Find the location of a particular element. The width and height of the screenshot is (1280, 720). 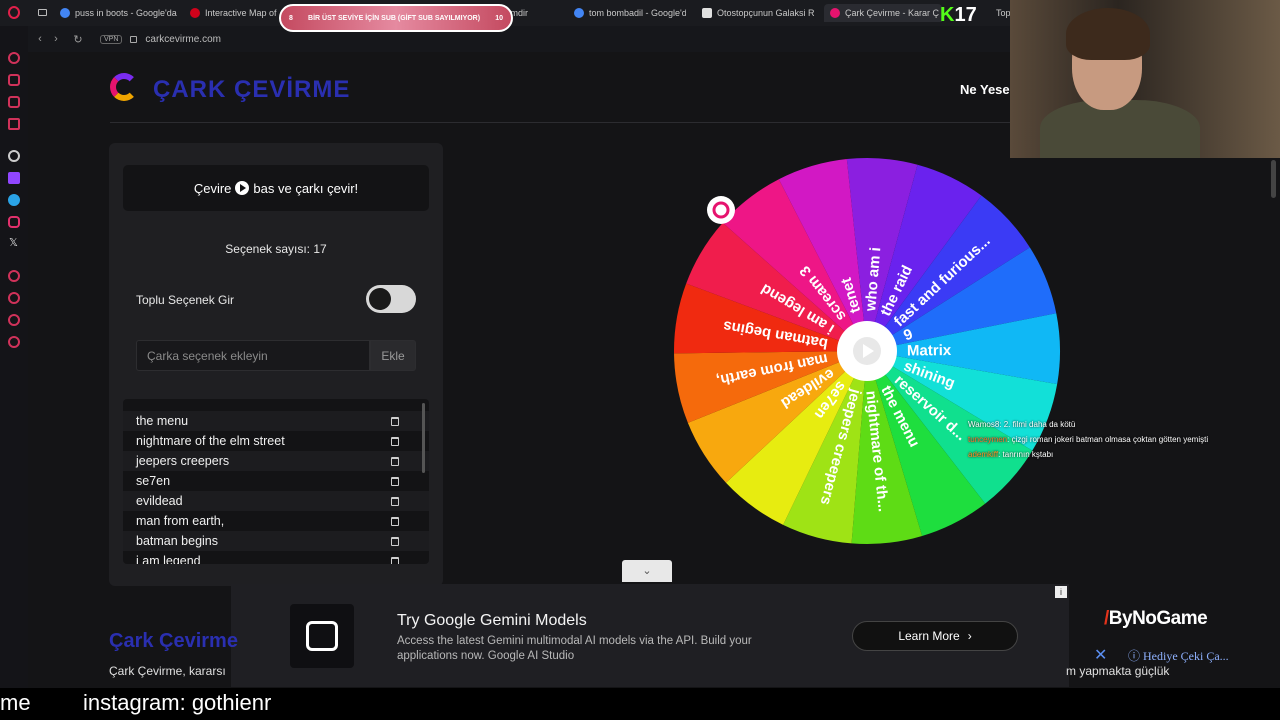

bulk-entry-toggle is located at coordinates (391, 299).